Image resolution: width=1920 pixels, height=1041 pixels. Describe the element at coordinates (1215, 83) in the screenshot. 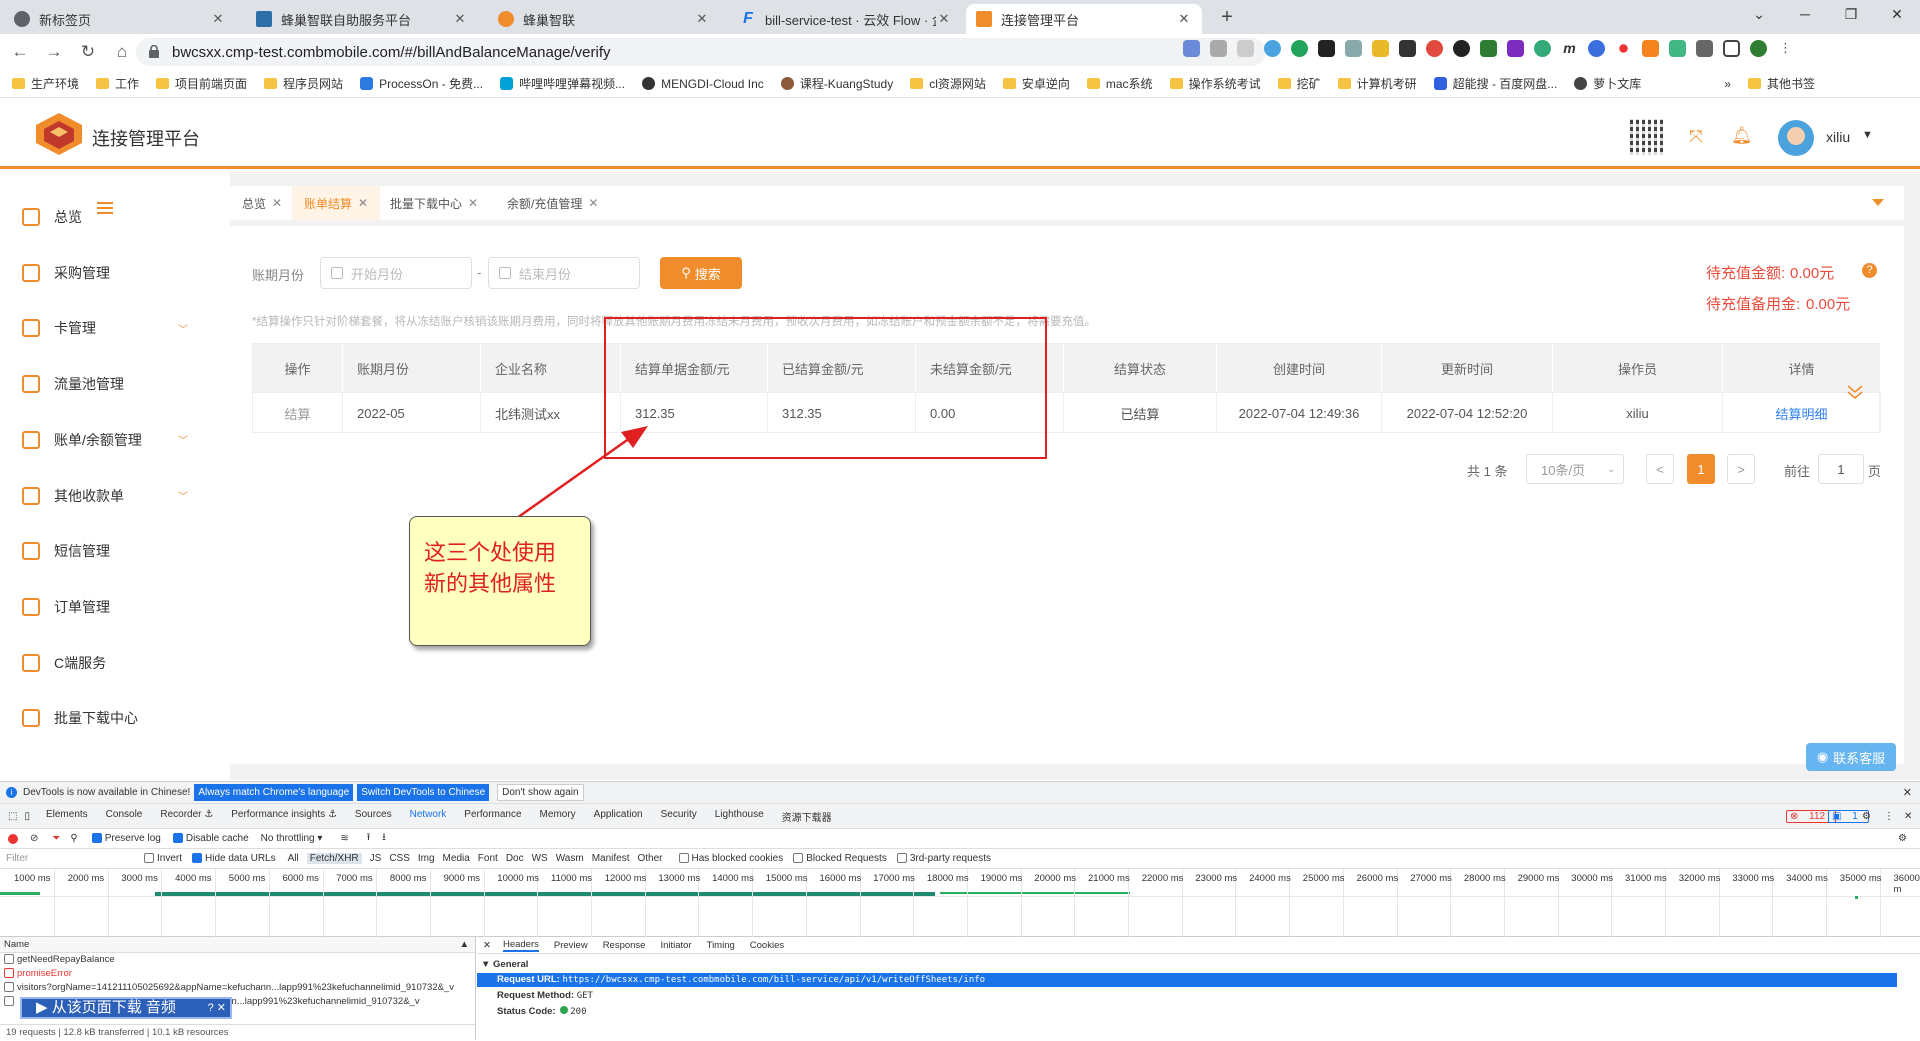

I see `bookmark-folder: 操作系统考试` at that location.